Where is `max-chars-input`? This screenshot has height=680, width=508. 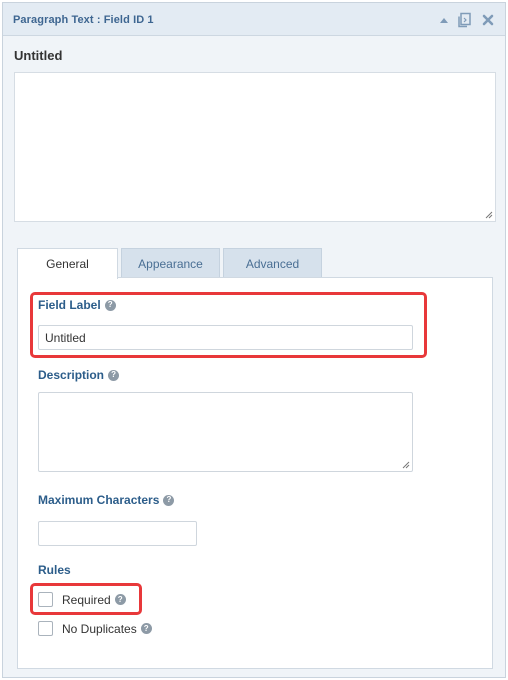 max-chars-input is located at coordinates (117, 533).